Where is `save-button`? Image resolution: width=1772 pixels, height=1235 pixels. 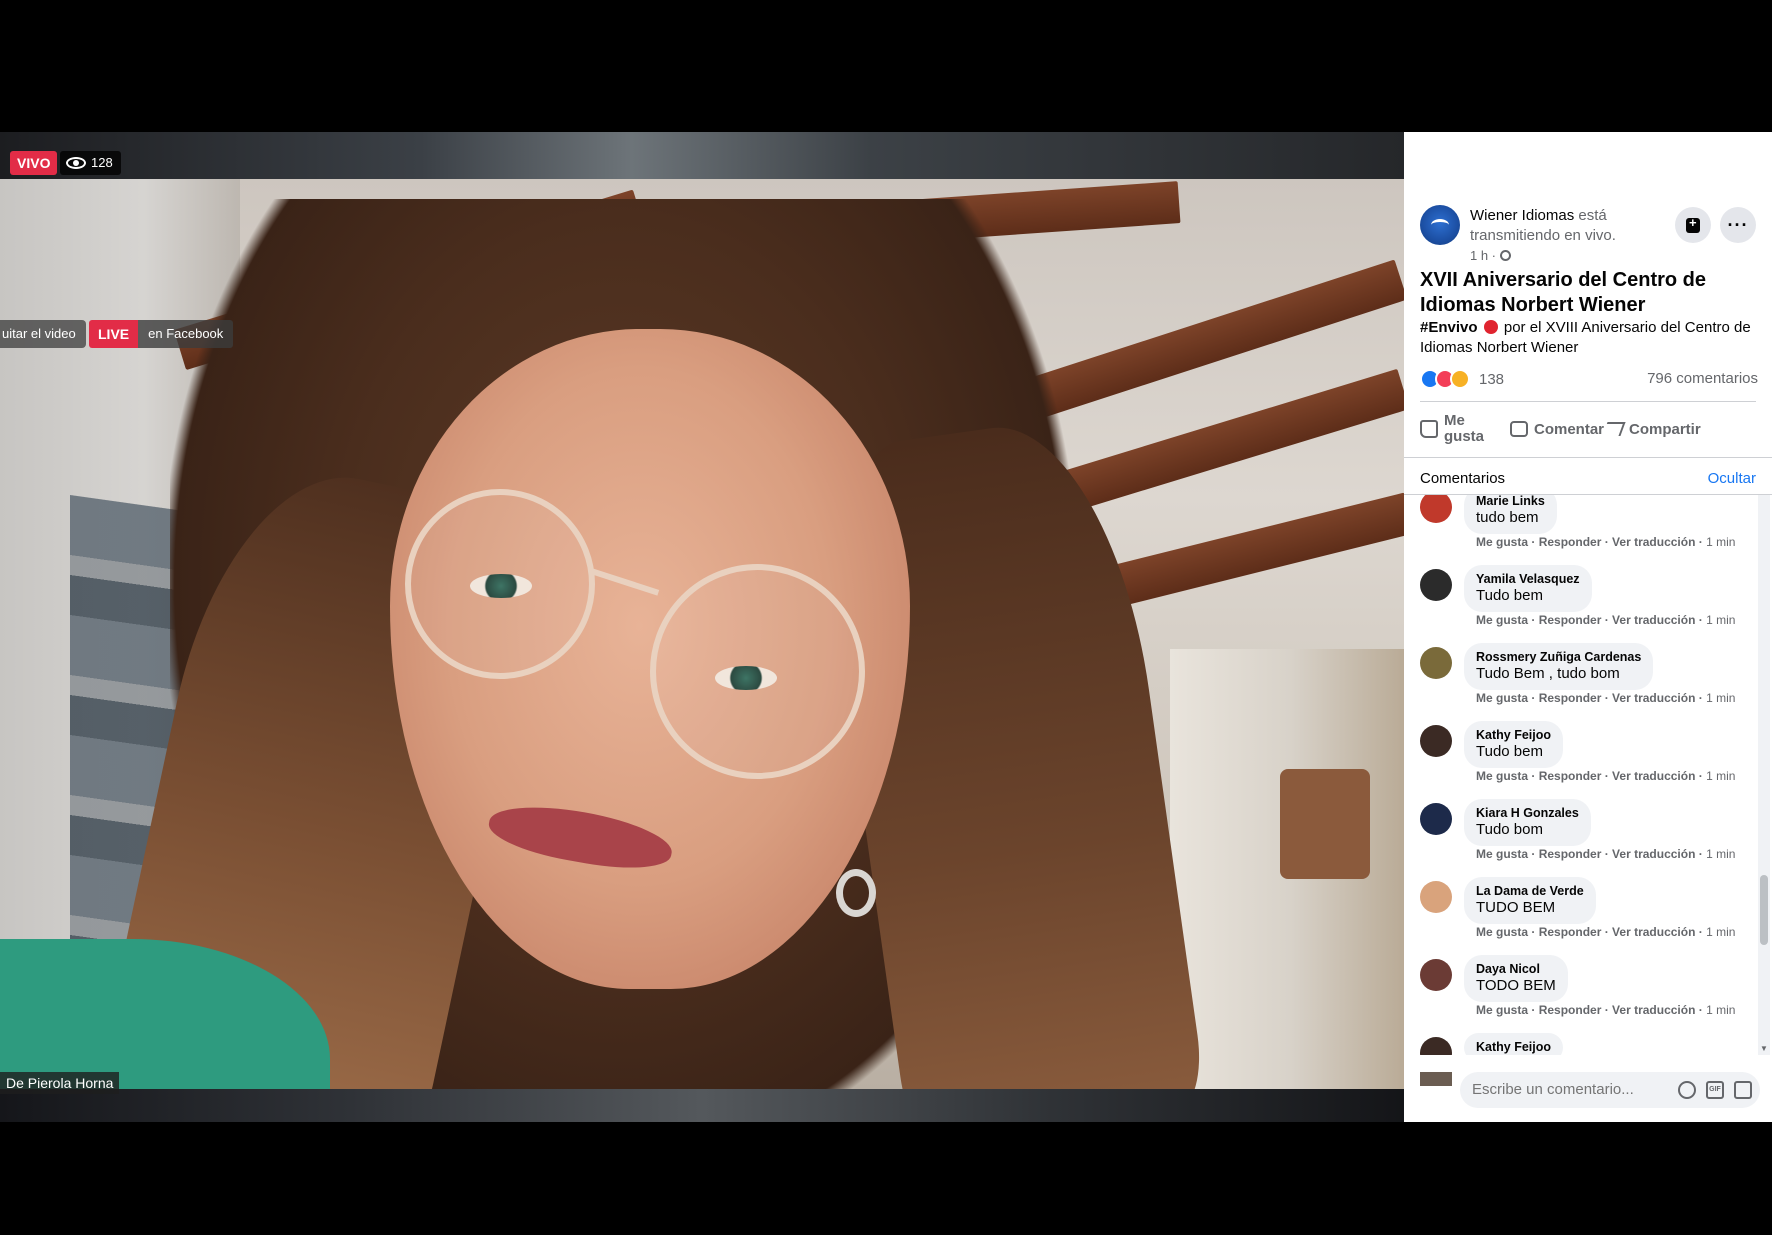 save-button is located at coordinates (1693, 225).